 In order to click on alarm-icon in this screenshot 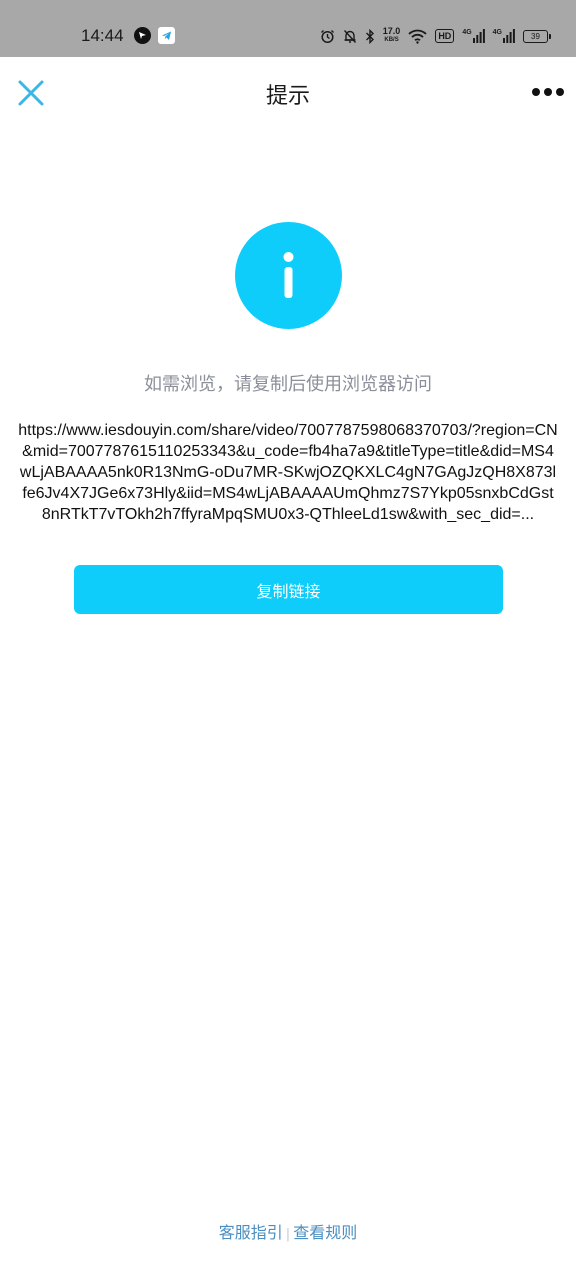, I will do `click(327, 36)`.